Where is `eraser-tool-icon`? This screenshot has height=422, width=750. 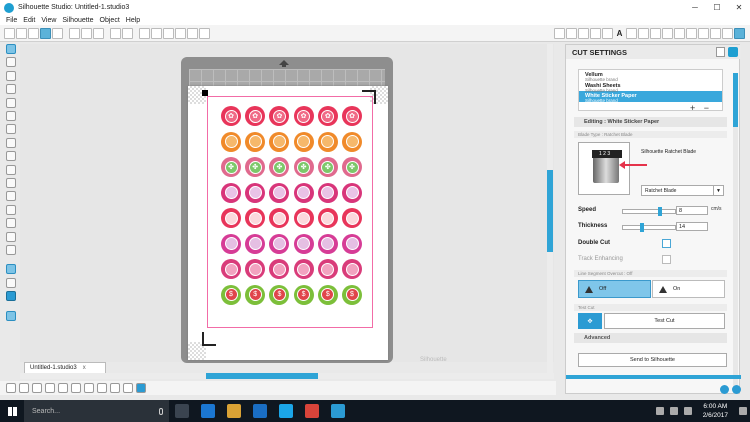
eraser-tool-icon is located at coordinates (10, 223).